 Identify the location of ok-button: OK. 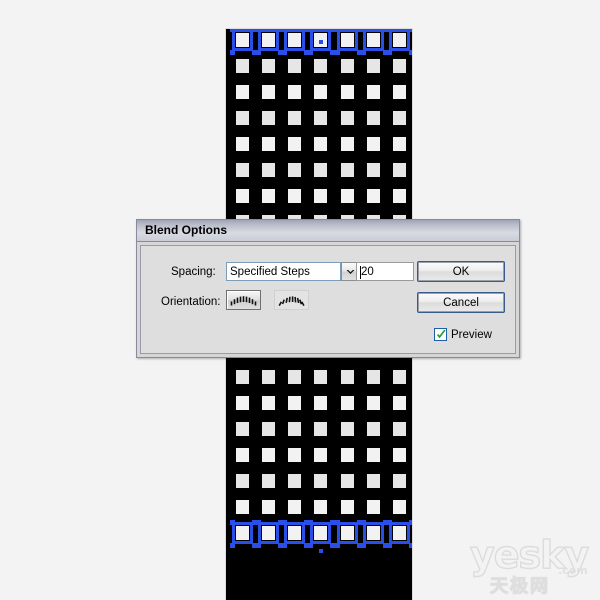
(461, 271).